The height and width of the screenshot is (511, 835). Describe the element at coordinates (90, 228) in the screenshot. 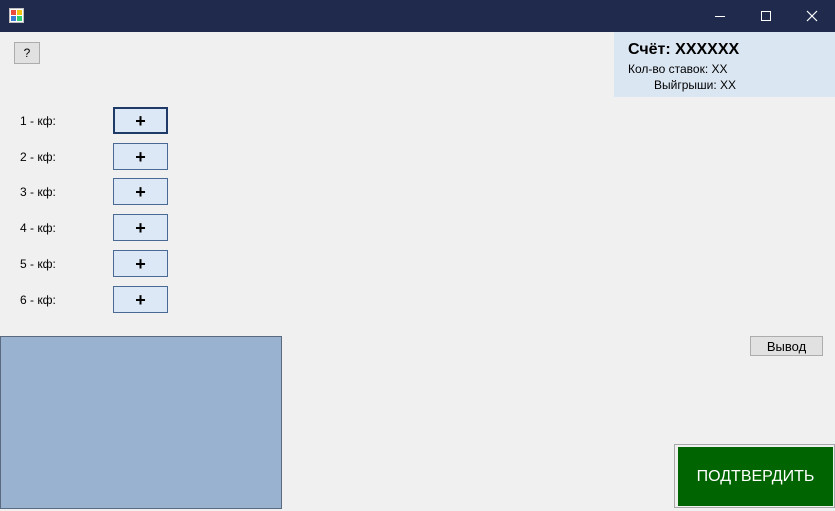

I see `odds-row-4: 4 - кф: +` at that location.